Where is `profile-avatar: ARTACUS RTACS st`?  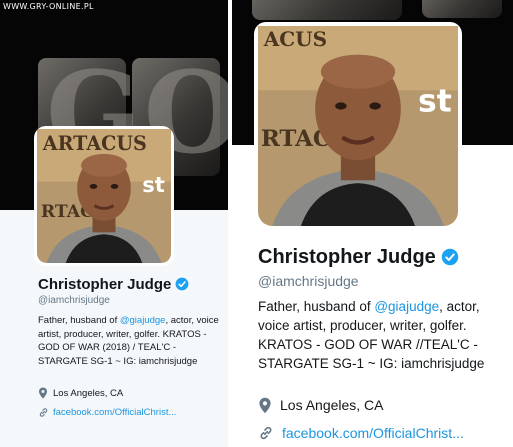
profile-avatar: ARTACUS RTACS st is located at coordinates (104, 196).